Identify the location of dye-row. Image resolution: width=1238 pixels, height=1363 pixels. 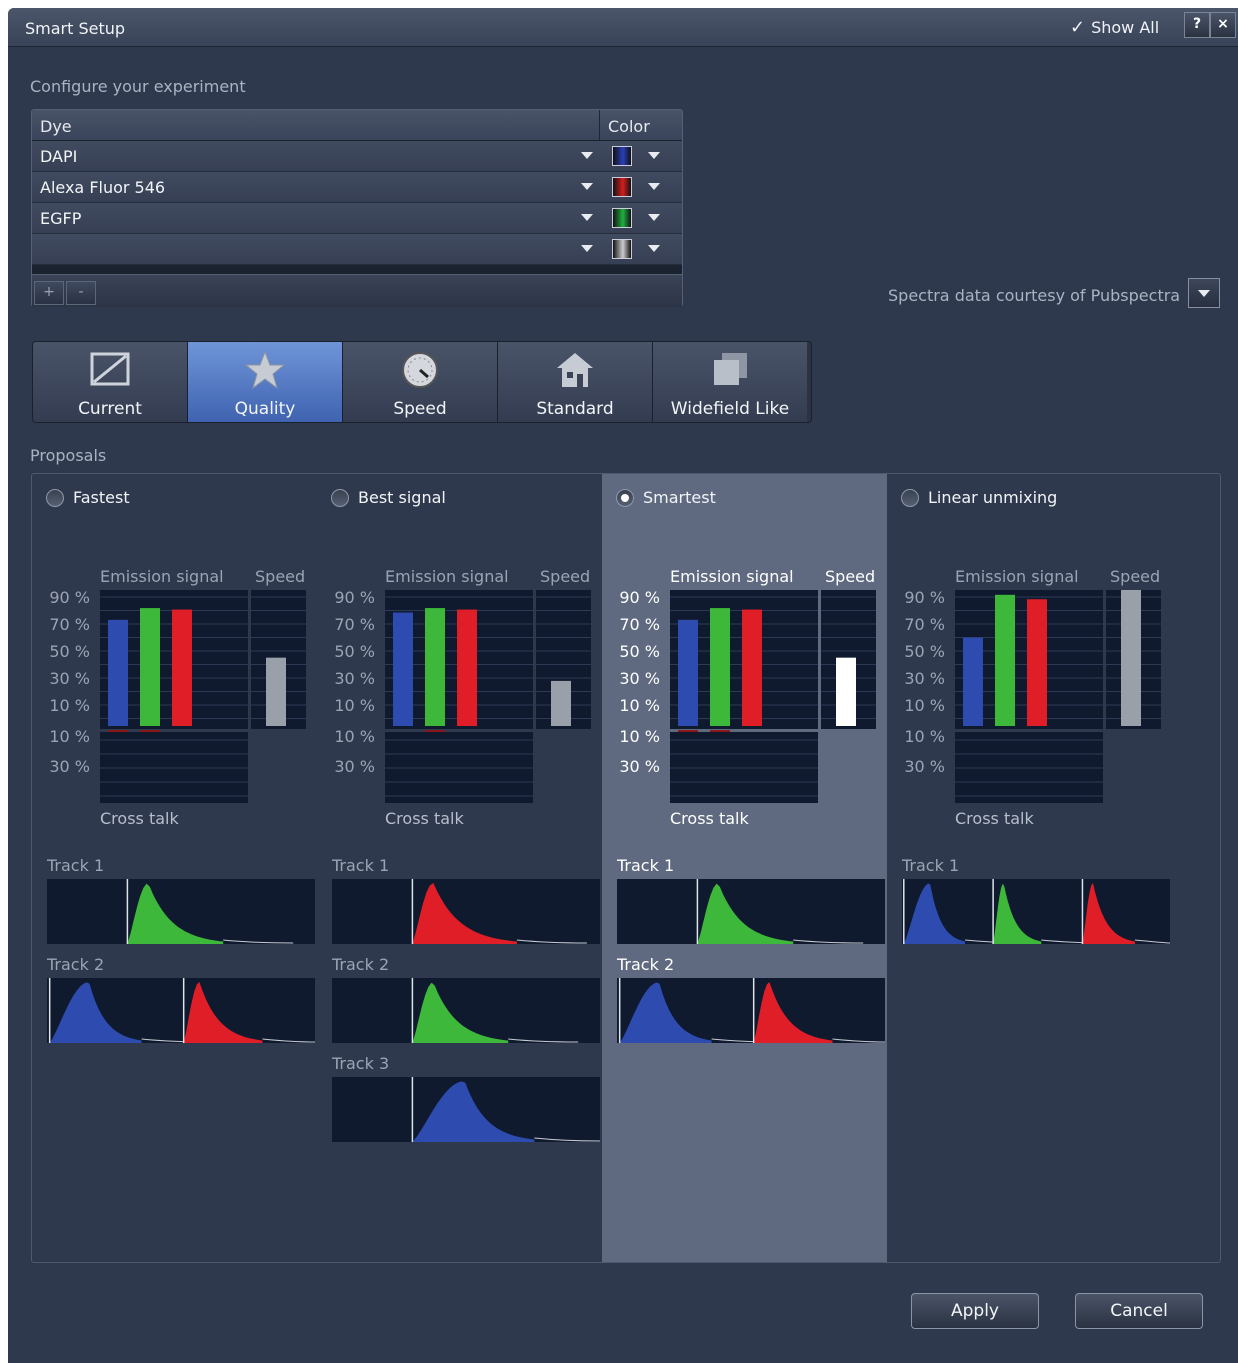
(357, 249).